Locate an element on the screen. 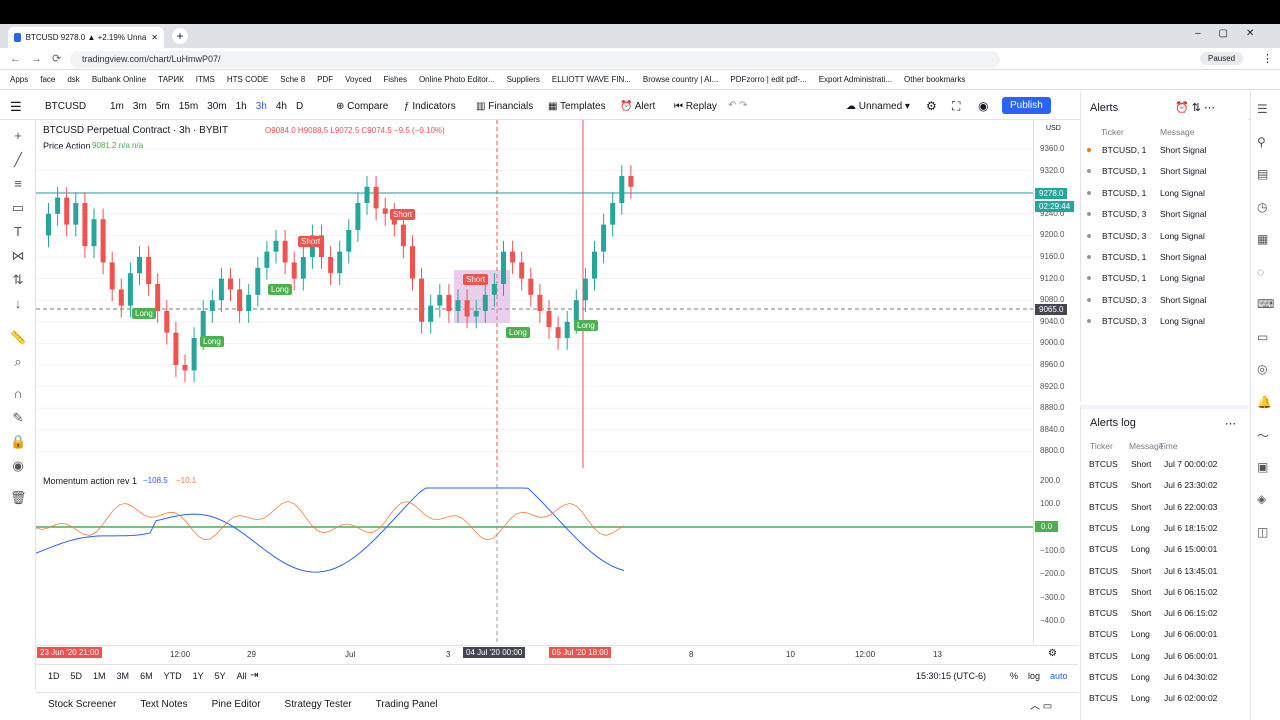  publish-button: Publish is located at coordinates (1026, 105).